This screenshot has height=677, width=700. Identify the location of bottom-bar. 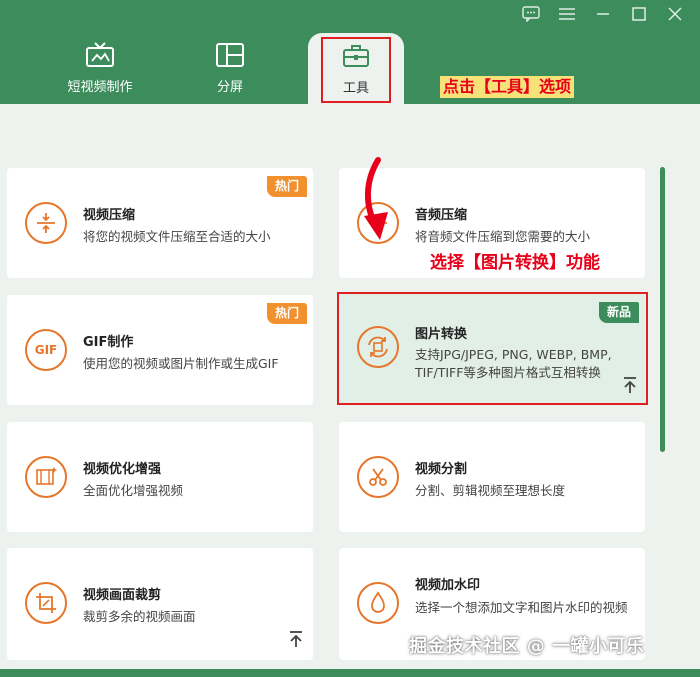
(350, 673).